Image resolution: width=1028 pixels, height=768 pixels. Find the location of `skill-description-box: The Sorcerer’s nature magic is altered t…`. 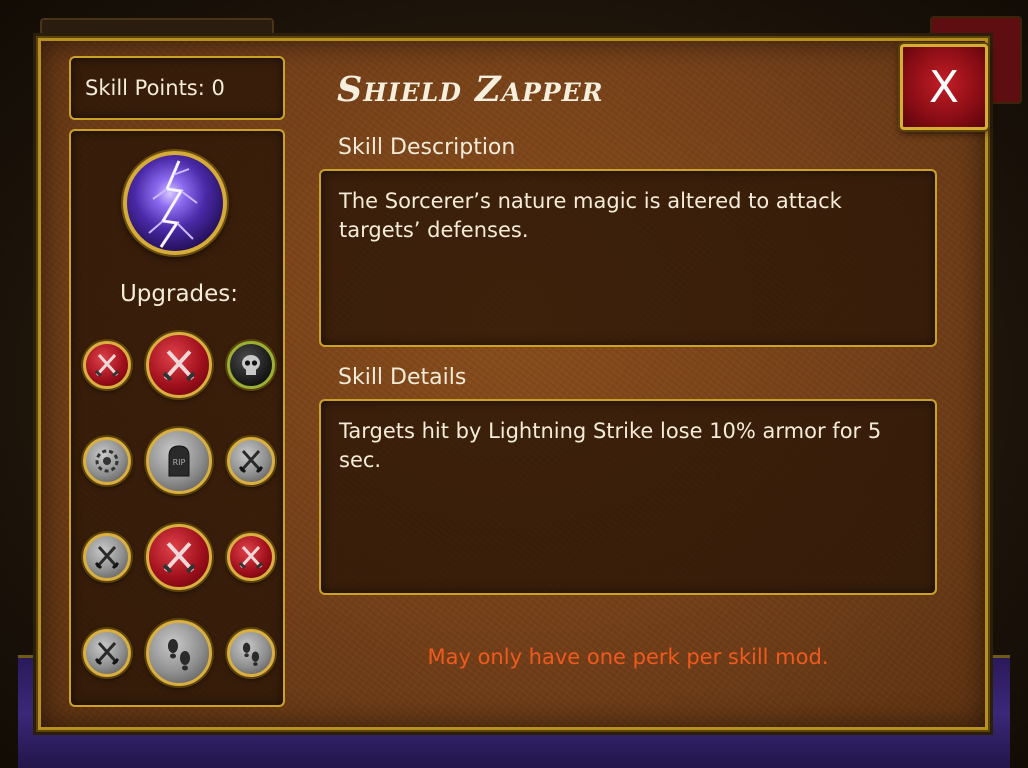

skill-description-box: The Sorcerer’s nature magic is altered t… is located at coordinates (628, 258).